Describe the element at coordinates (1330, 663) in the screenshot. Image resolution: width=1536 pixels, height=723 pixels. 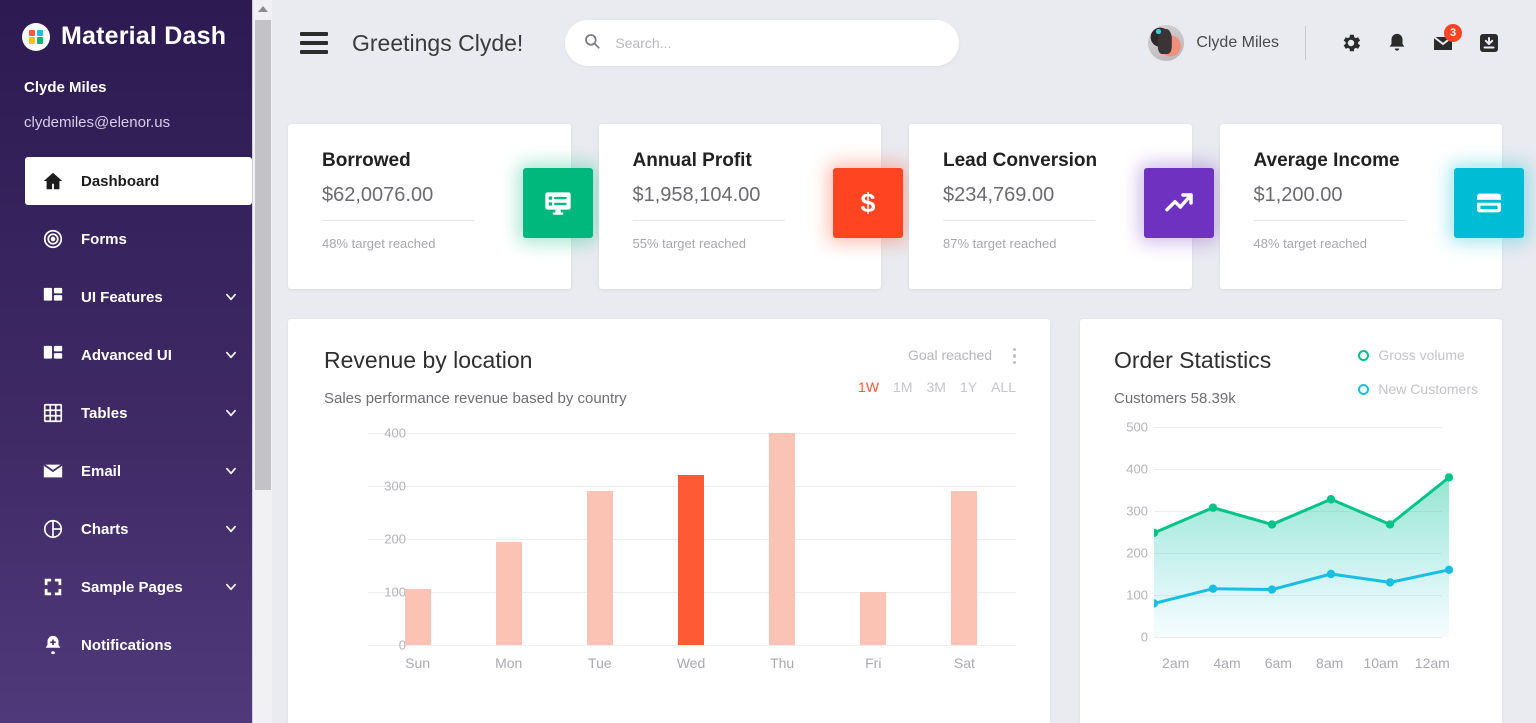
I see `x-axis-label: 8am` at that location.